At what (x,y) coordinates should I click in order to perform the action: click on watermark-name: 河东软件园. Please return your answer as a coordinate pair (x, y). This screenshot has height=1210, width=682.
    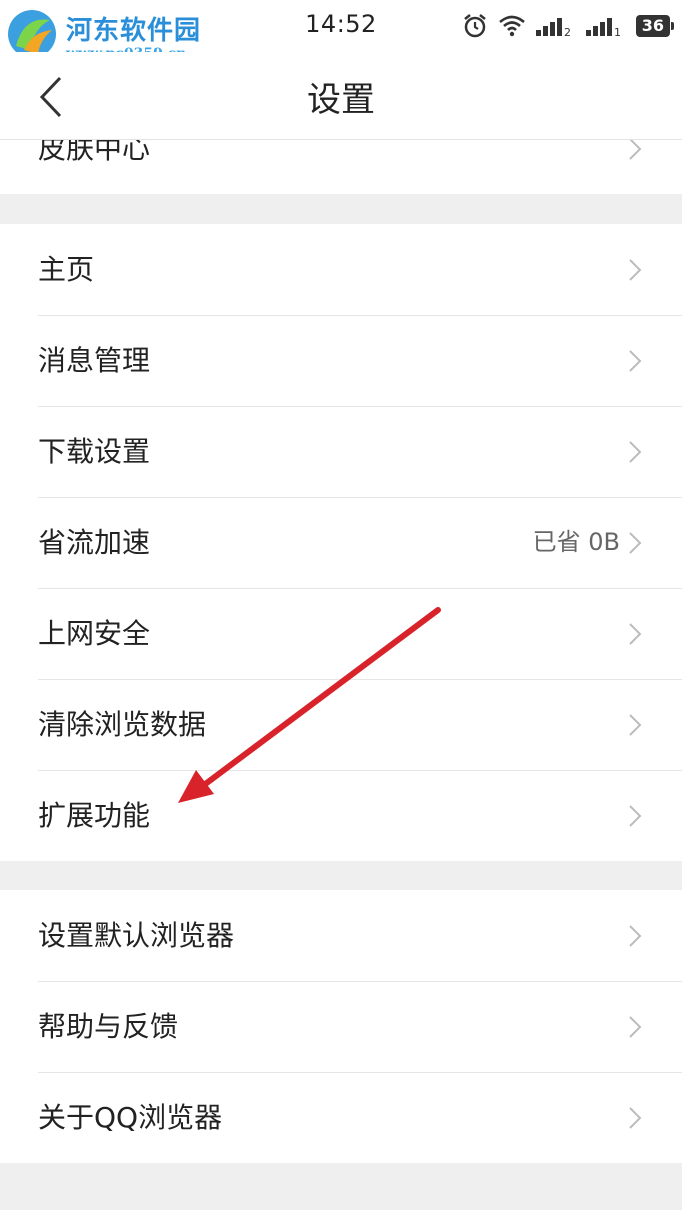
    Looking at the image, I should click on (134, 31).